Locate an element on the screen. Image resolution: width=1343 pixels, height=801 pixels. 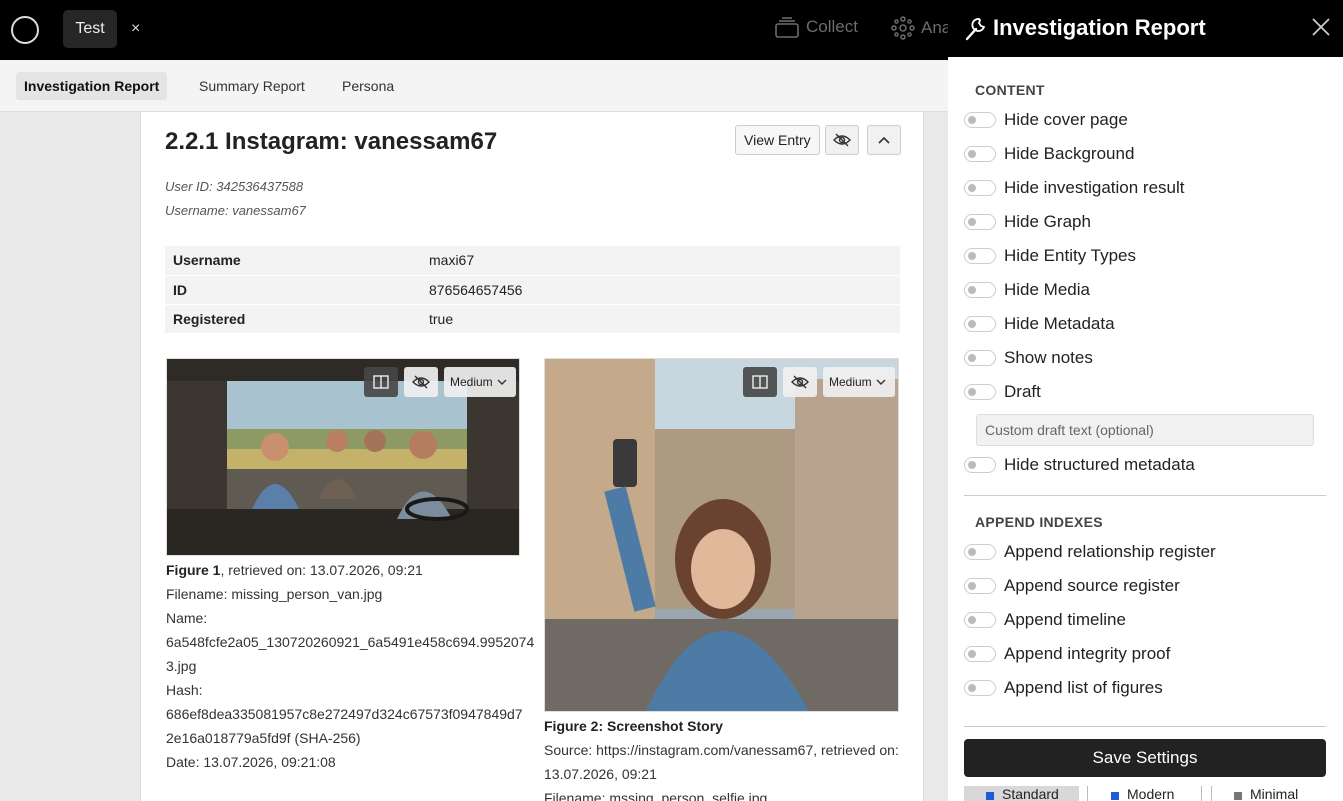
figure-1-meta-line: Date: 13.07.2026, 09:21:08 is located at coordinates (251, 762).